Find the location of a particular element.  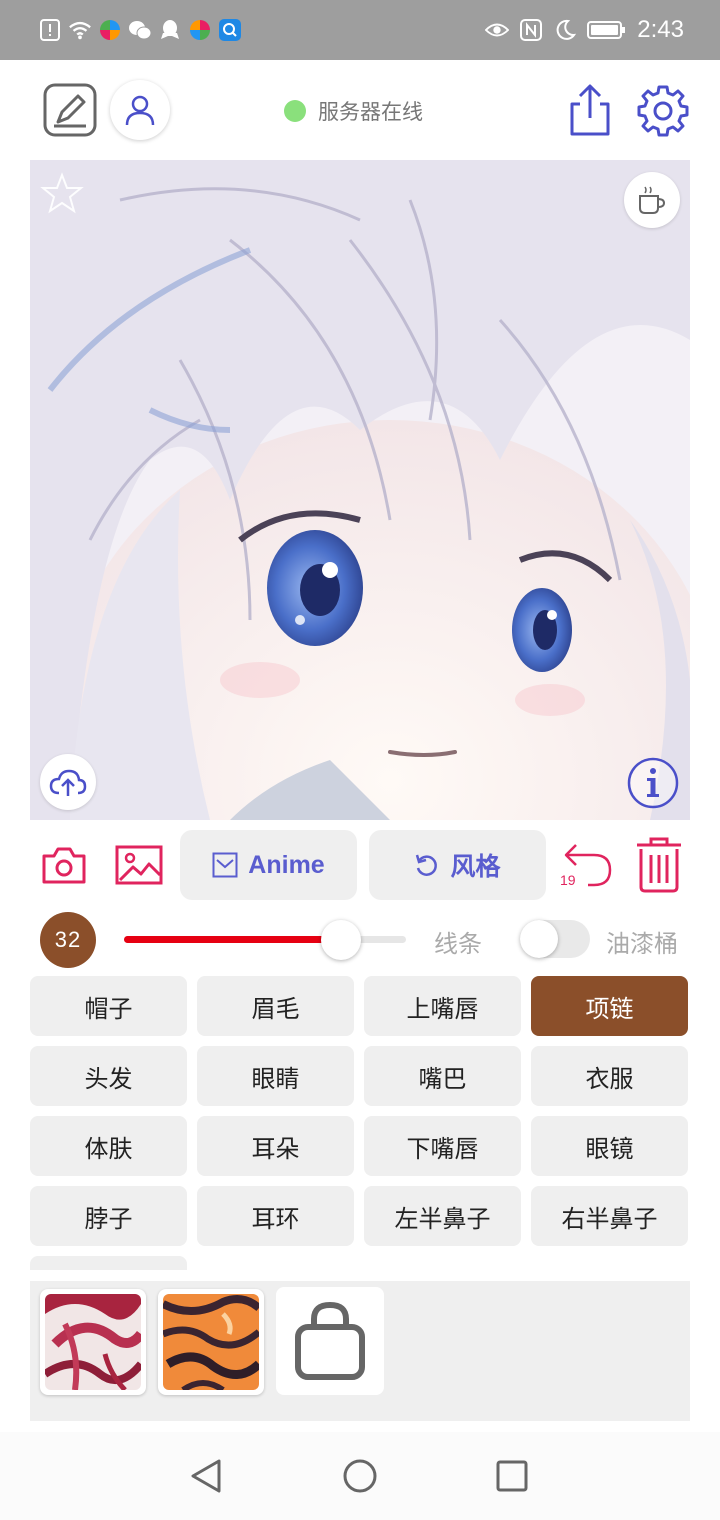

texture-swatch-red is located at coordinates (93, 1342).